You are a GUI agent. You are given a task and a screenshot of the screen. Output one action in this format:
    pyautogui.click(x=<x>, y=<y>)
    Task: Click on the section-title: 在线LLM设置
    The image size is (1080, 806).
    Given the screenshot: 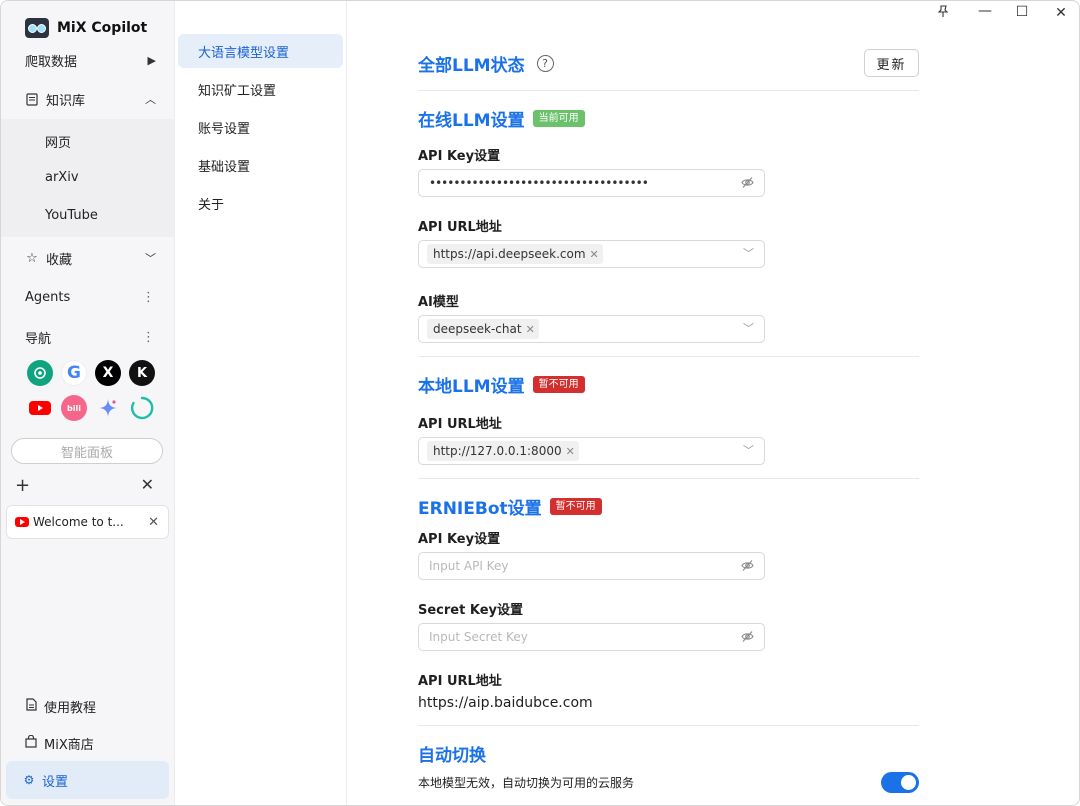 What is the action you would take?
    pyautogui.click(x=471, y=121)
    